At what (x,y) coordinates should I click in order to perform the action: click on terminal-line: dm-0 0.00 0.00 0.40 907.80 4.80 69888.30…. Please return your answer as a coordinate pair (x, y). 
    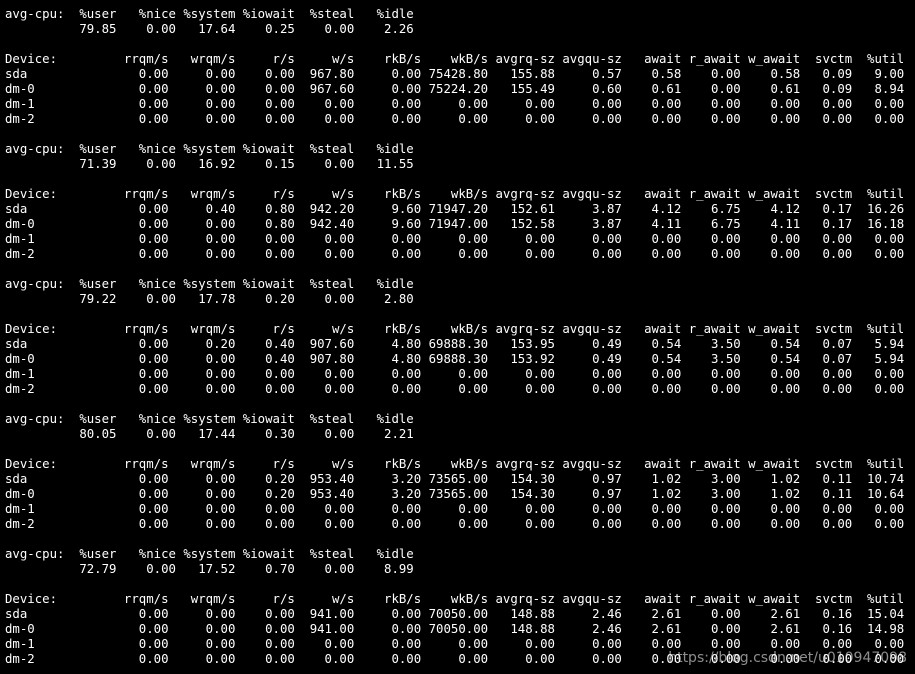
    Looking at the image, I should click on (455, 359).